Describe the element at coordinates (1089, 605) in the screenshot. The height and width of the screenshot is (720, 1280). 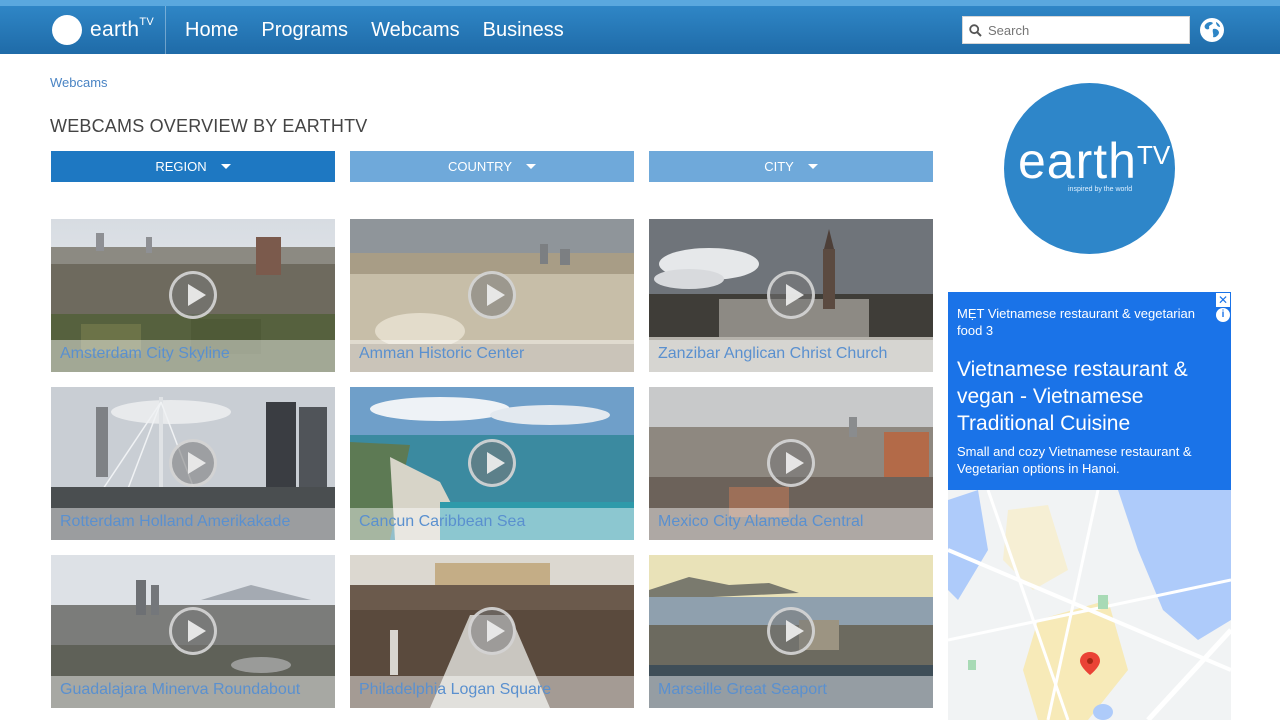
I see `ad-map-image` at that location.